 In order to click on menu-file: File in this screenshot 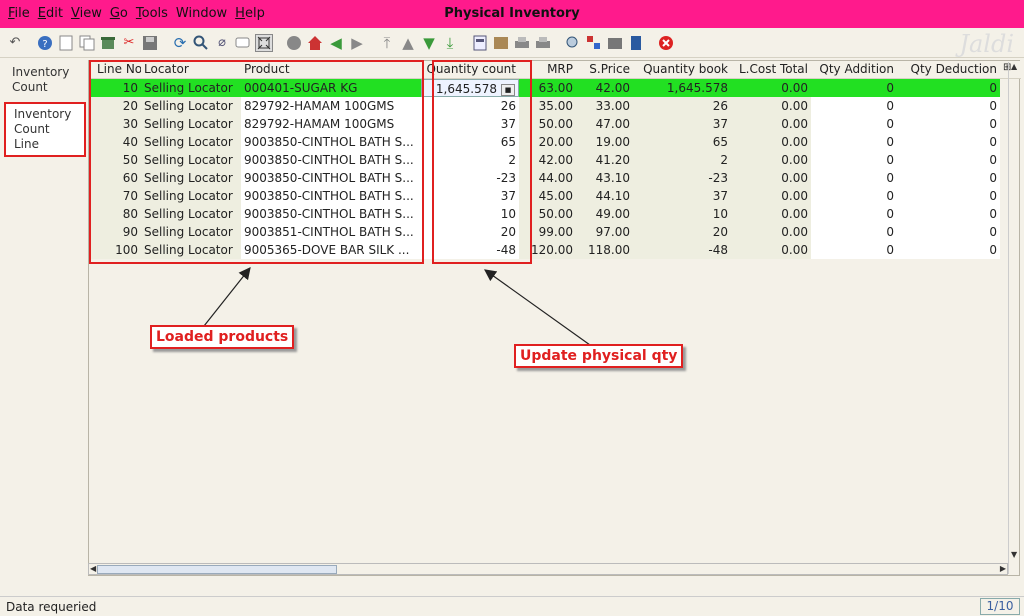, I will do `click(19, 13)`.